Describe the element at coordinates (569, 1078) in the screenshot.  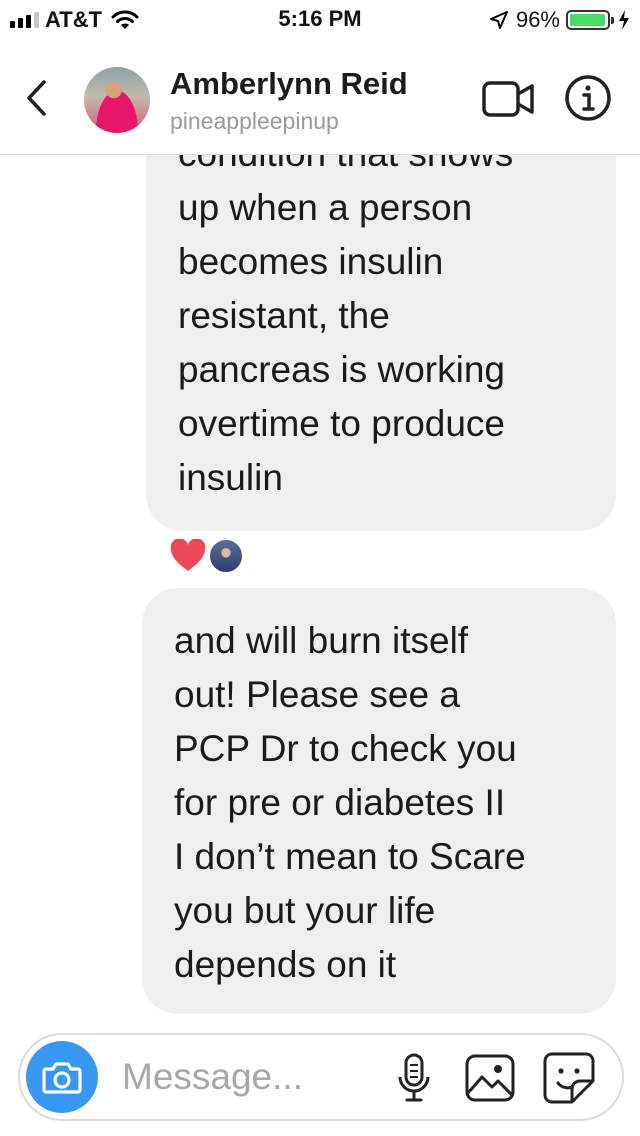
I see `sticker-icon` at that location.